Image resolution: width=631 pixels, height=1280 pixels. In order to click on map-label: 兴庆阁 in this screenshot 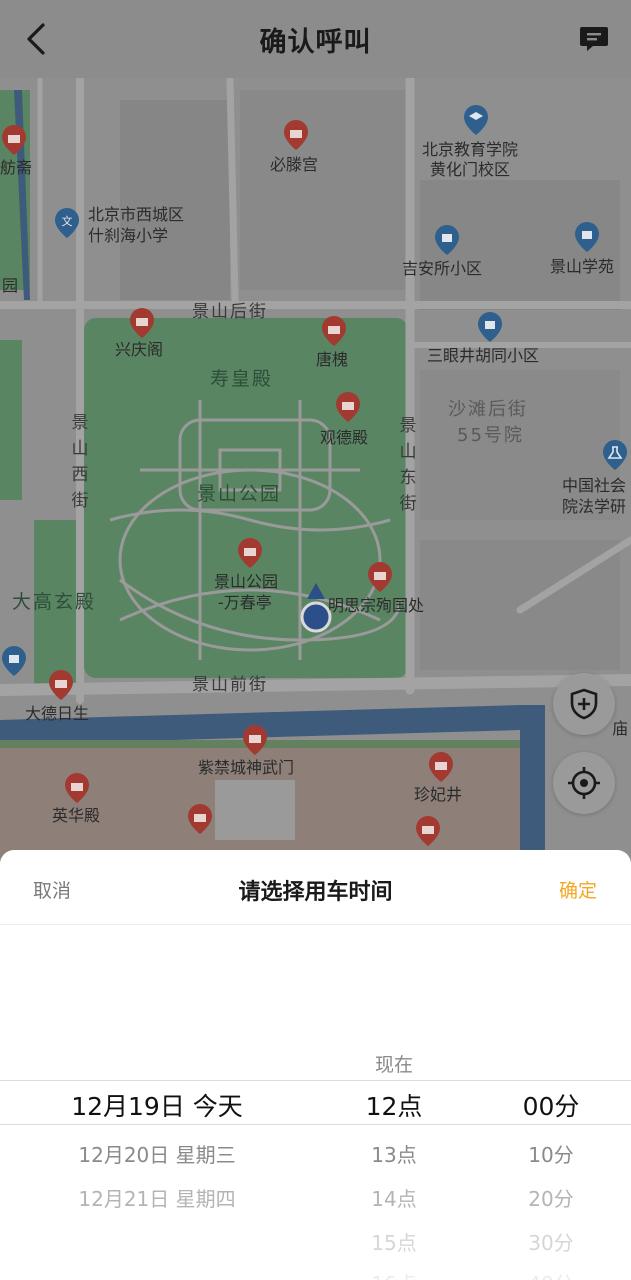, I will do `click(139, 349)`.